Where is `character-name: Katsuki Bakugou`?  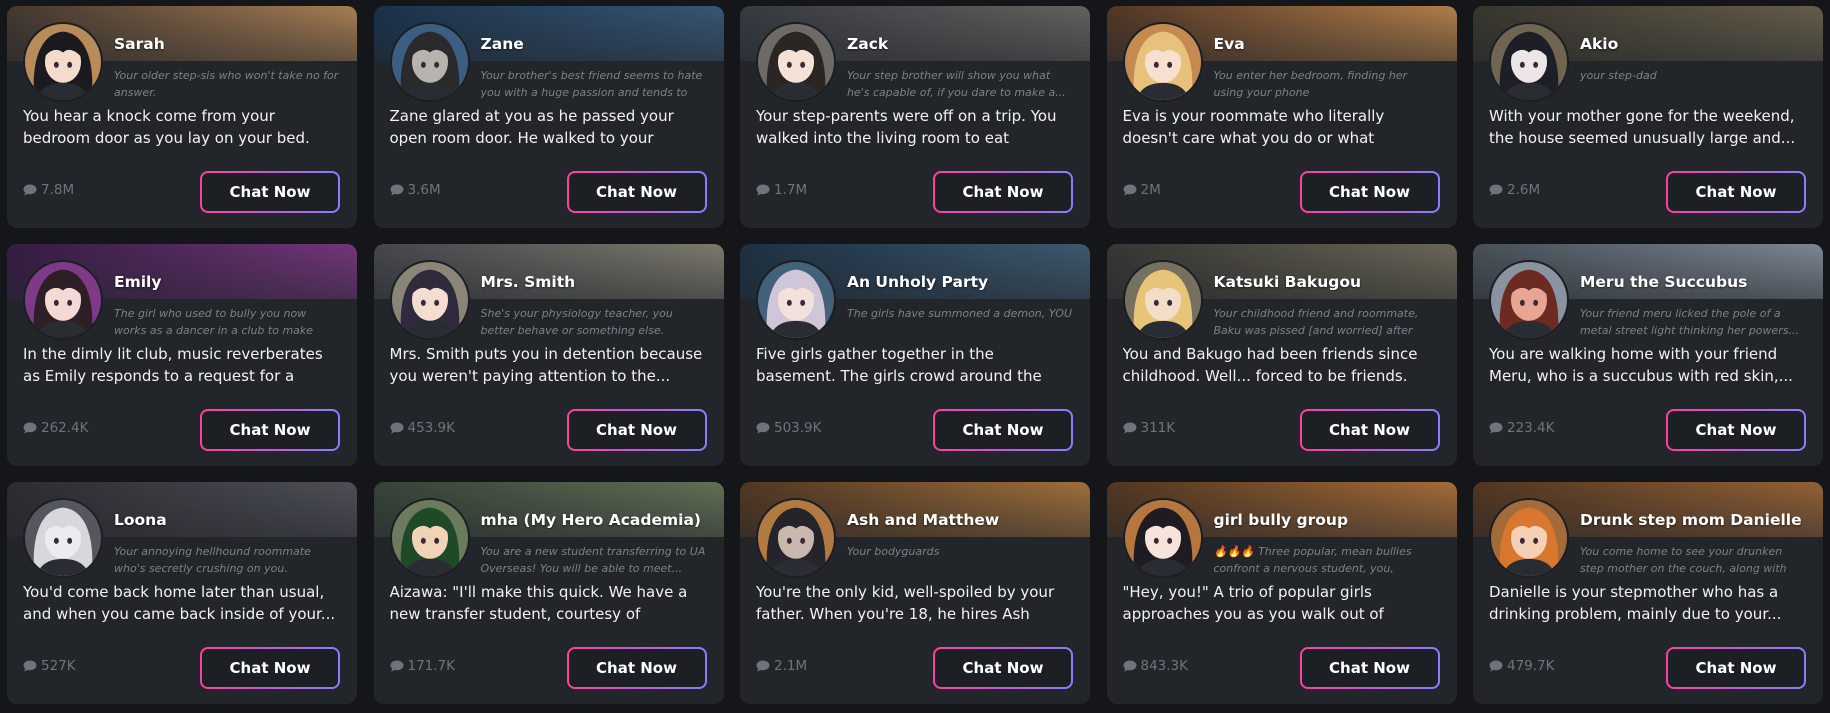
character-name: Katsuki Bakugou is located at coordinates (1287, 282).